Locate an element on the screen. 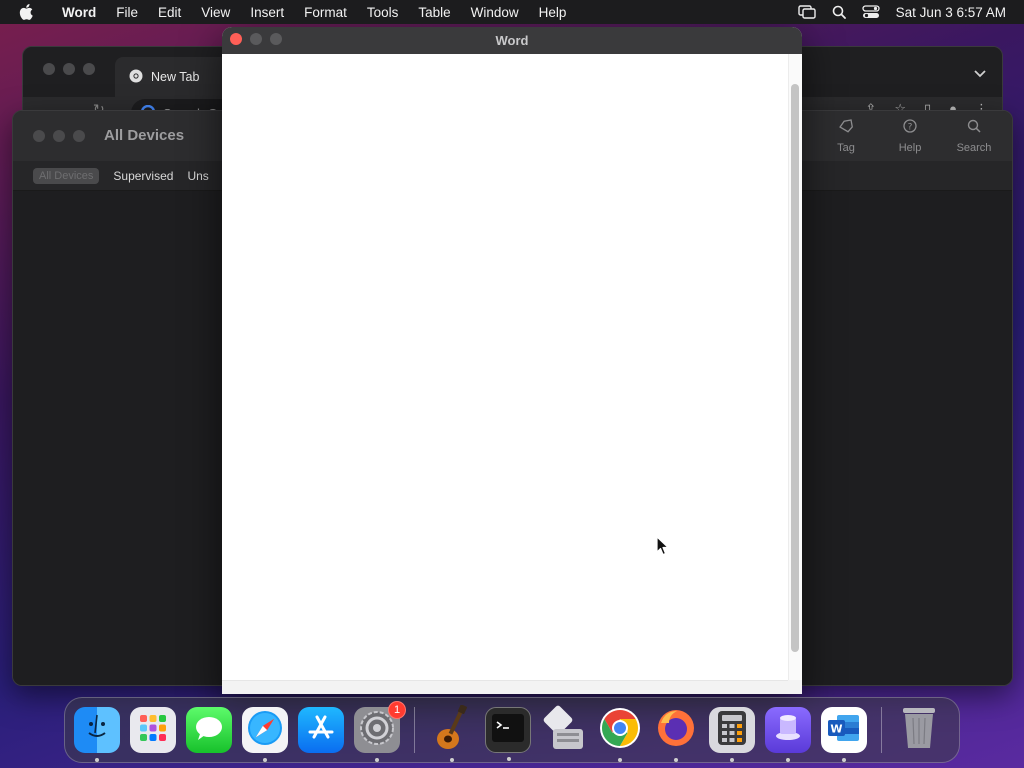 The height and width of the screenshot is (768, 1024). word-icon: W is located at coordinates (844, 730).